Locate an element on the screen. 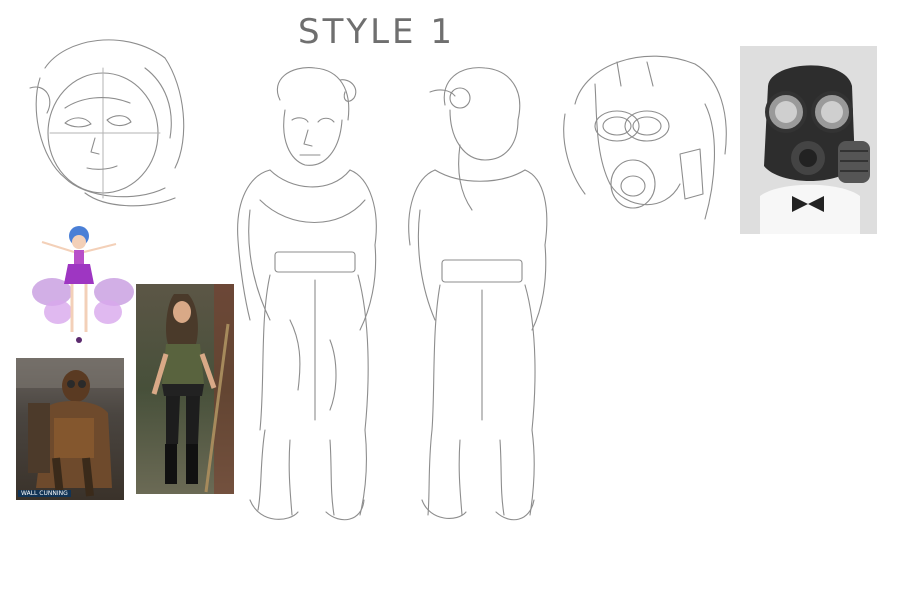  head-sketch-front is located at coordinates (107, 123).